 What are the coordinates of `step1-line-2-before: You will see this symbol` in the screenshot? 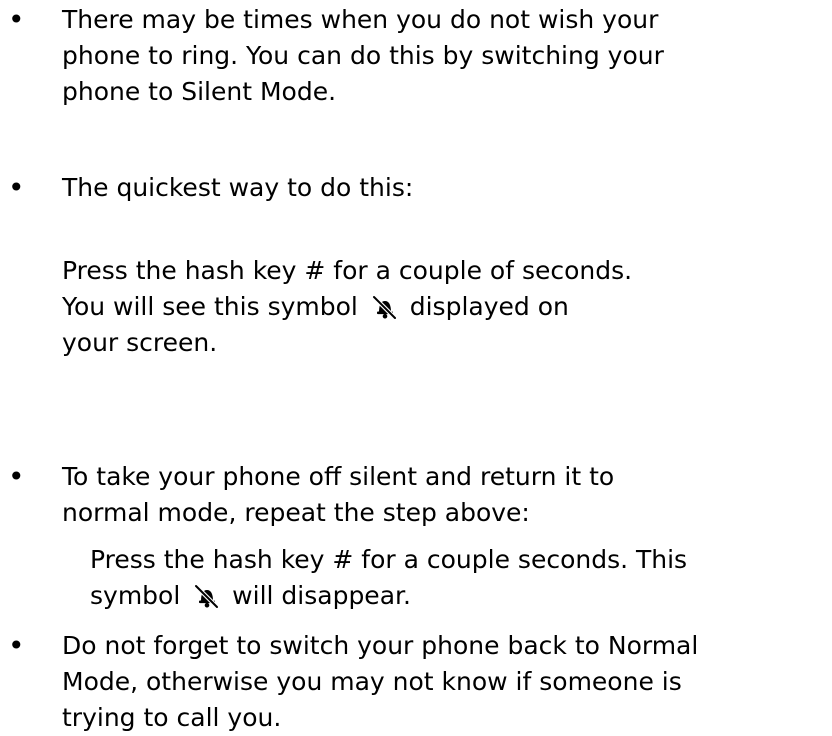 It's located at (214, 306).